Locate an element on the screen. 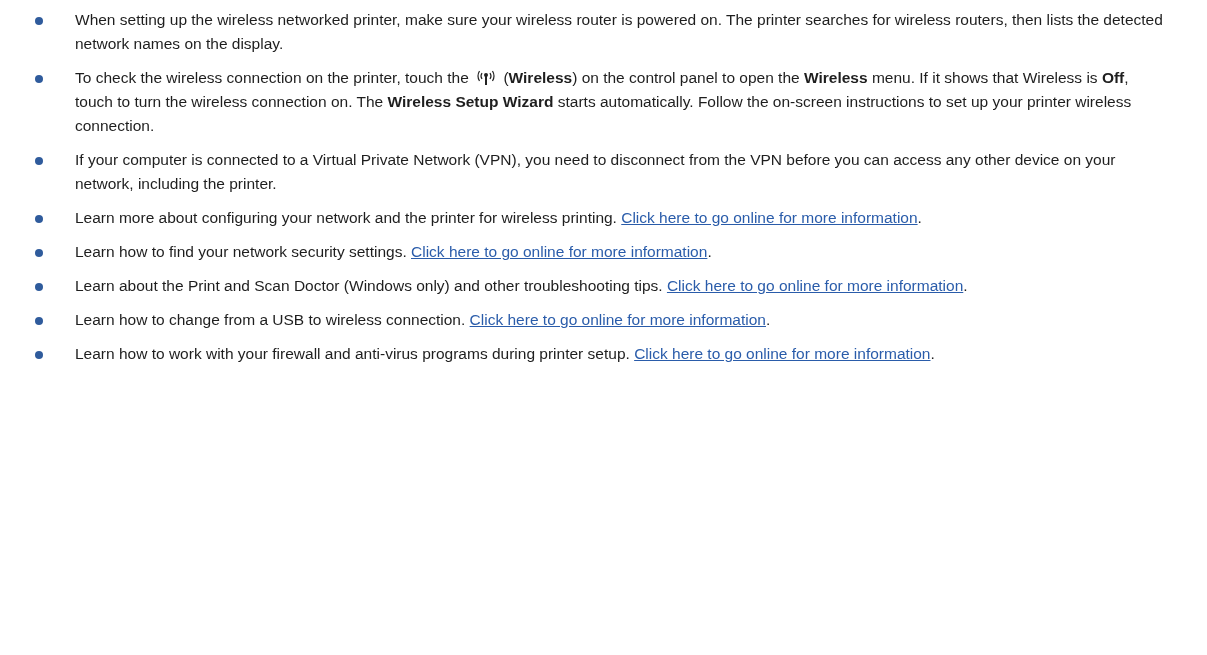  wireless-icon is located at coordinates (486, 77).